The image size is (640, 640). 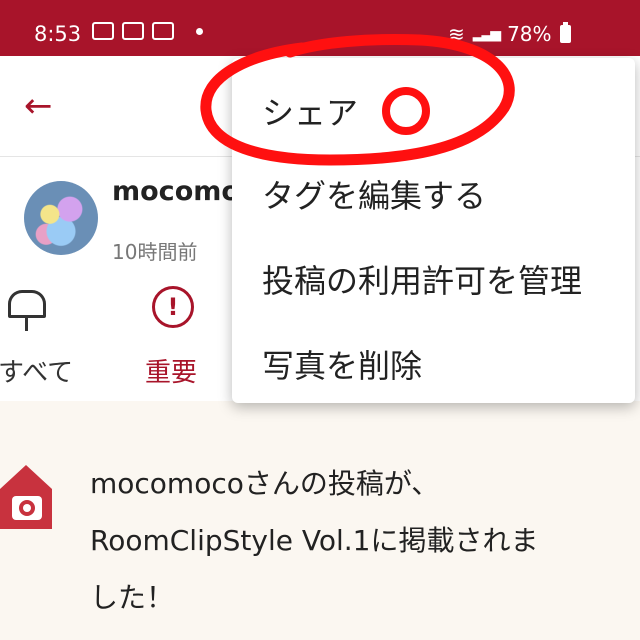 What do you see at coordinates (133, 31) in the screenshot?
I see `camera-icon` at bounding box center [133, 31].